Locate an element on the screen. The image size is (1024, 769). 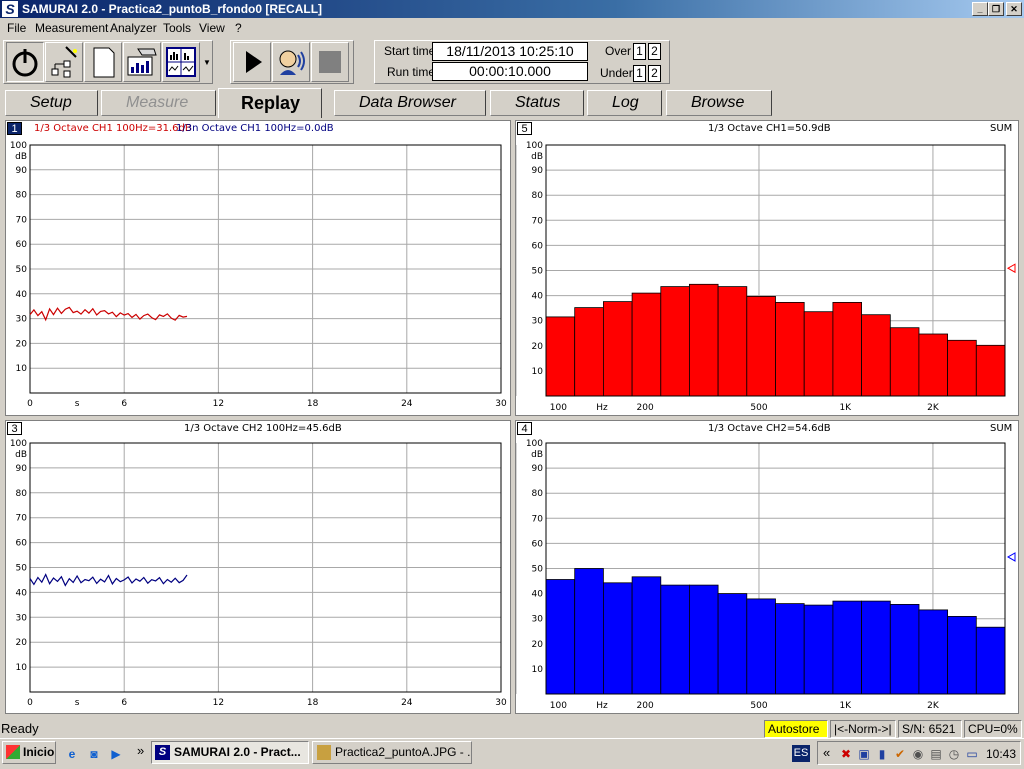
power-button is located at coordinates (25, 62).